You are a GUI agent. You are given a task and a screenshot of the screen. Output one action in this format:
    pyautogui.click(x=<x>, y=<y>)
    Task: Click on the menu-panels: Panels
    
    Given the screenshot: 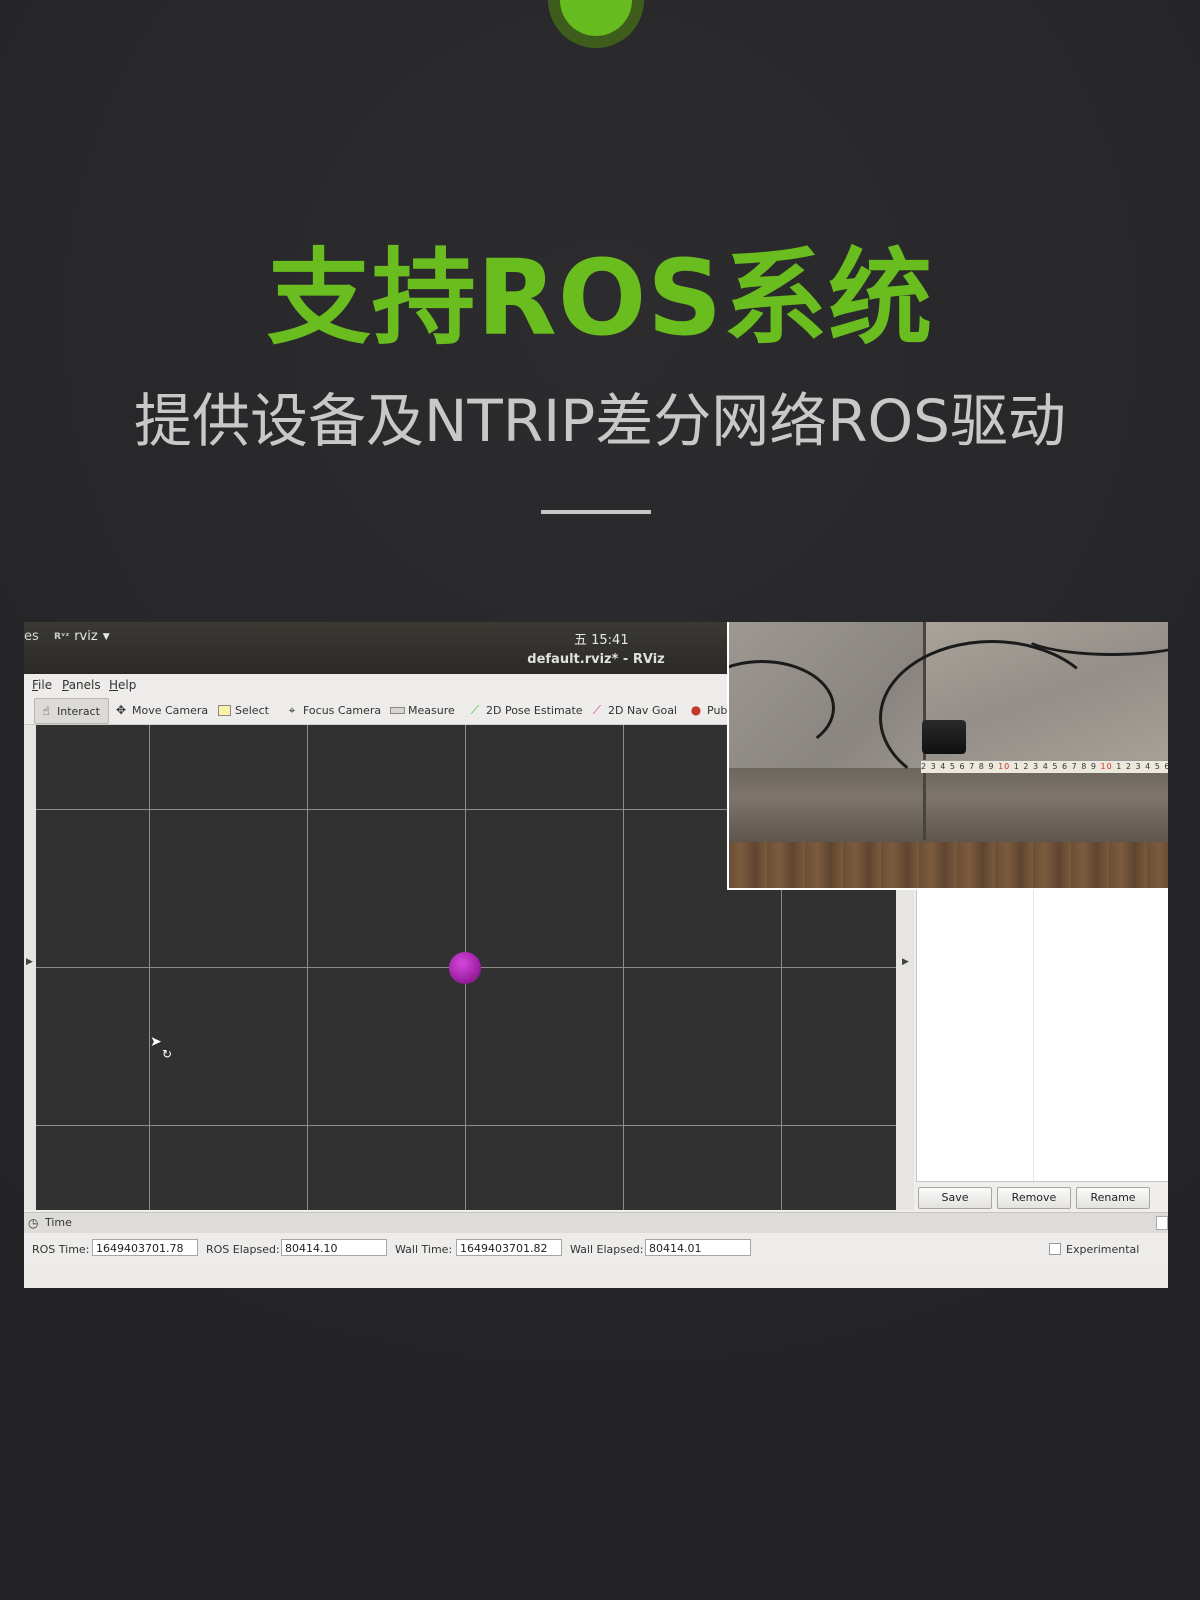 What is the action you would take?
    pyautogui.click(x=81, y=685)
    